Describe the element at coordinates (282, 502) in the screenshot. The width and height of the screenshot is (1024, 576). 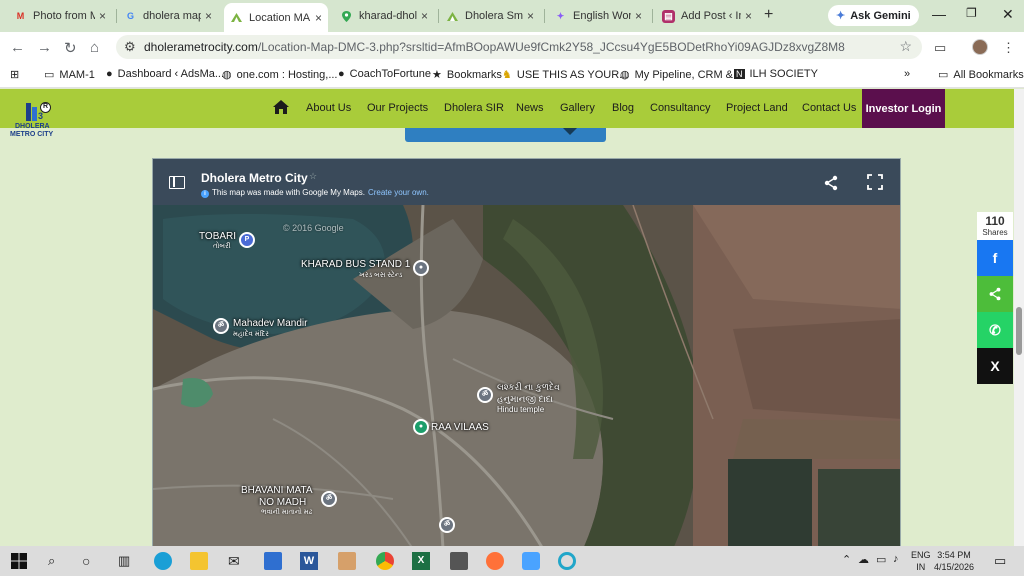
I see `place-label-bhavani-mata-line2: NO MADH` at that location.